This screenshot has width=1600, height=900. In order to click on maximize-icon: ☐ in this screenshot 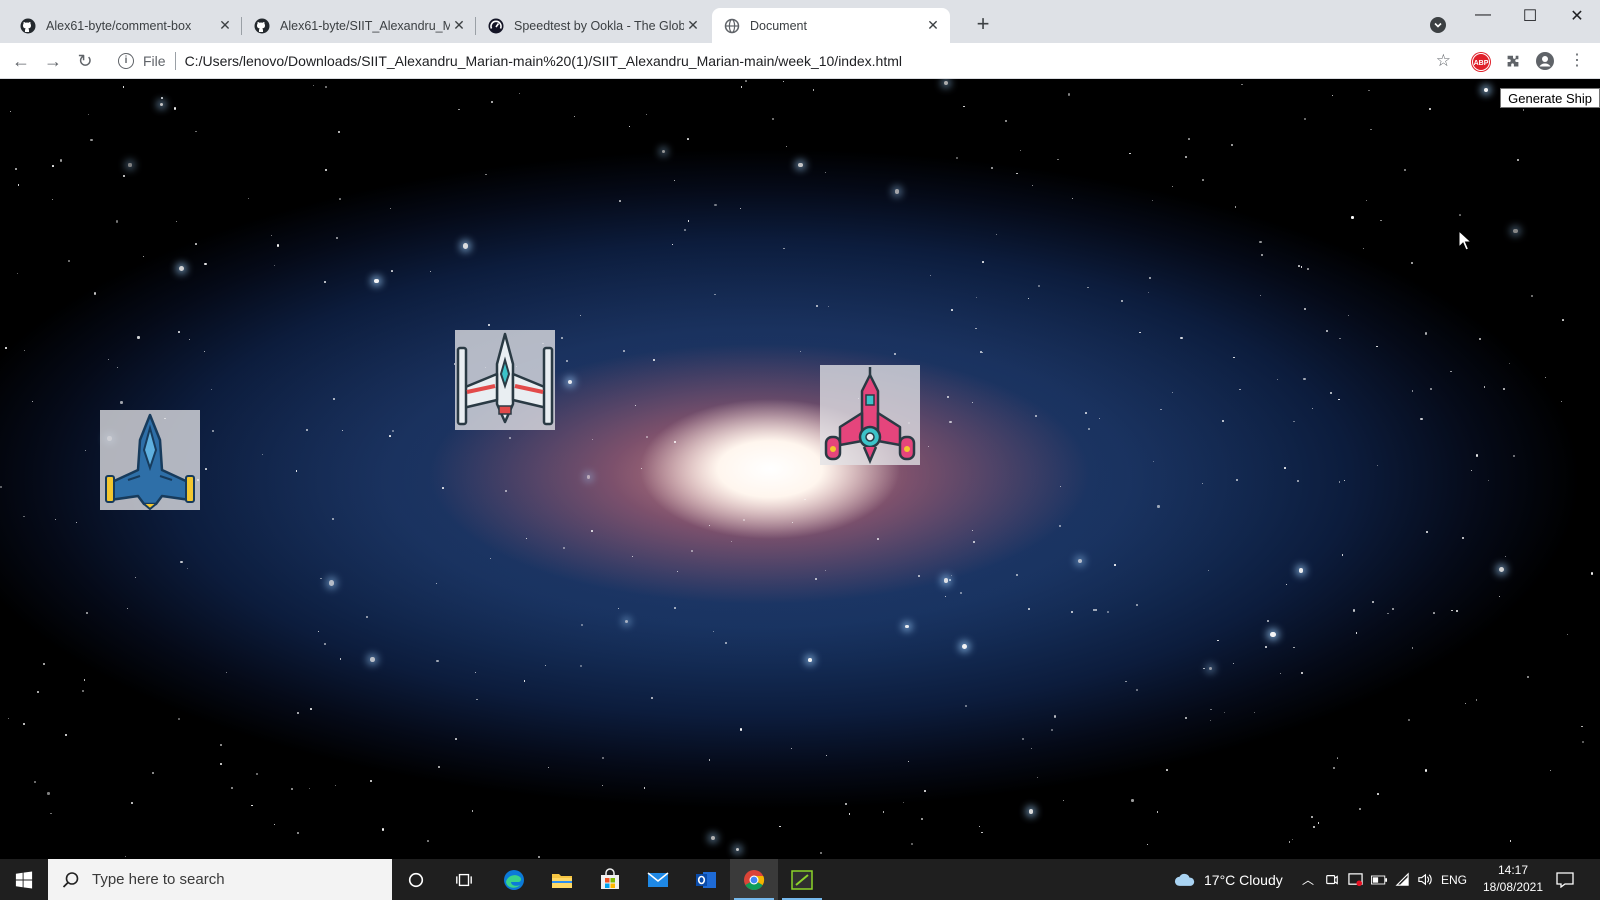, I will do `click(1530, 17)`.